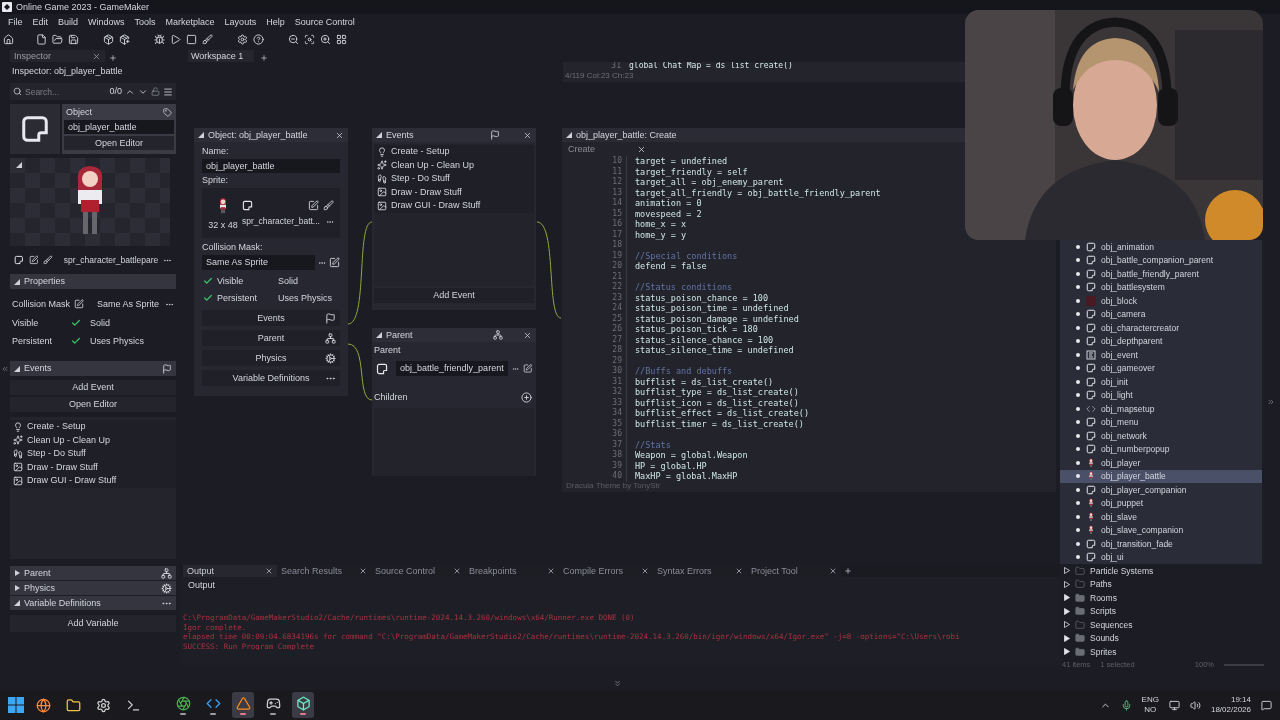 The image size is (1280, 720). What do you see at coordinates (1161, 571) in the screenshot?
I see `folder-item: Particle Systems` at bounding box center [1161, 571].